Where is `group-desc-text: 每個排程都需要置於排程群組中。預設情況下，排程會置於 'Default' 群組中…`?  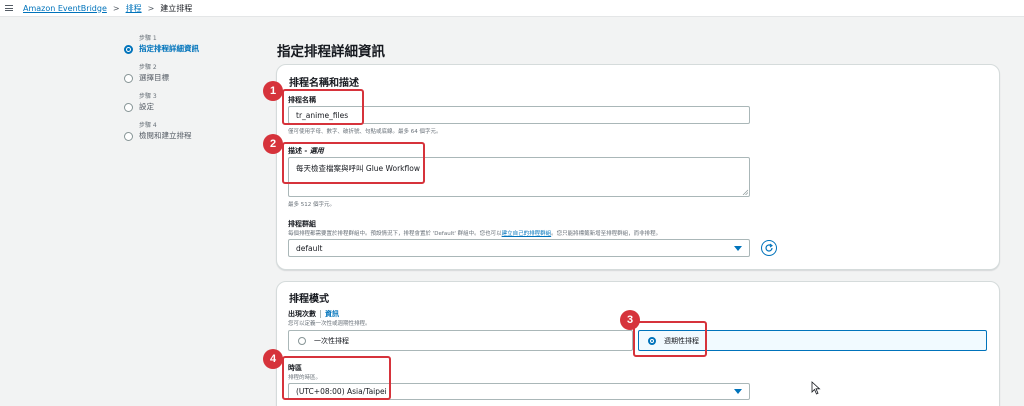
group-desc-text: 每個排程都需要置於排程群組中。預設情況下，排程會置於 'Default' 群組中… is located at coordinates (395, 234).